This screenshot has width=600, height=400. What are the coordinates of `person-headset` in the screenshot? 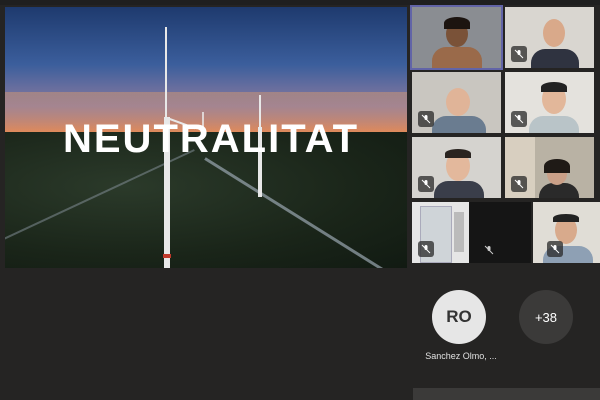 It's located at (566, 218).